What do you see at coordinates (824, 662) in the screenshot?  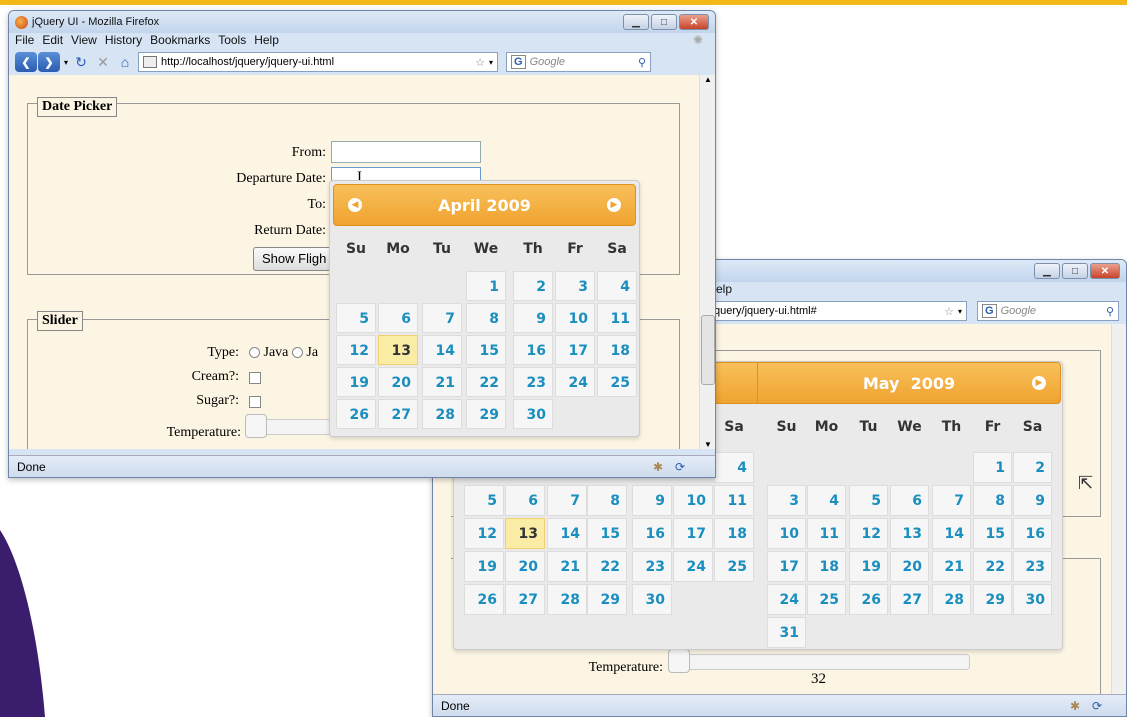 I see `temperature-slider` at bounding box center [824, 662].